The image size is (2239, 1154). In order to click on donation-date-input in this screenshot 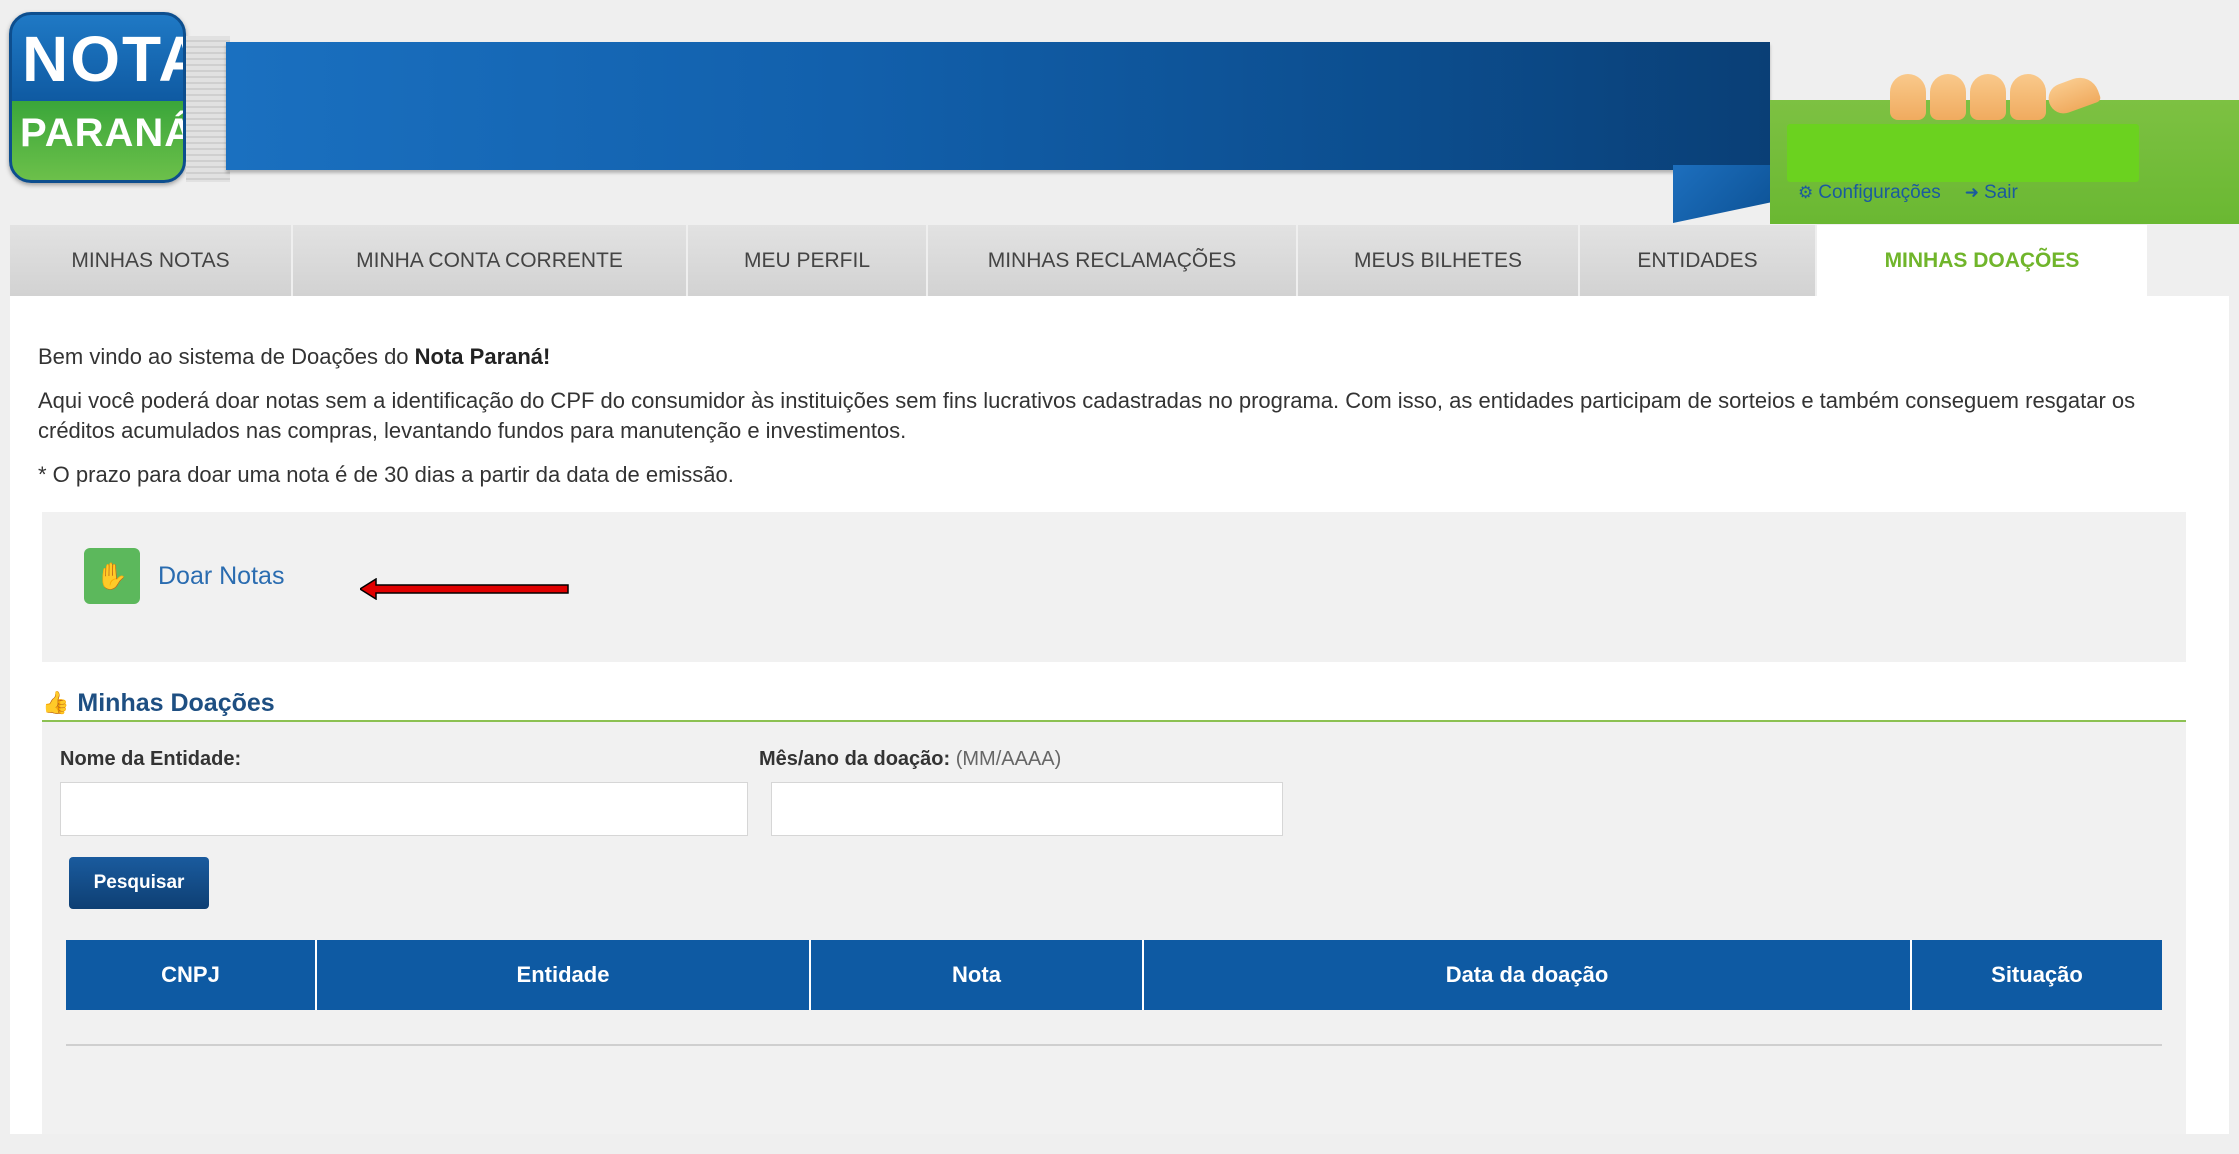, I will do `click(1027, 809)`.